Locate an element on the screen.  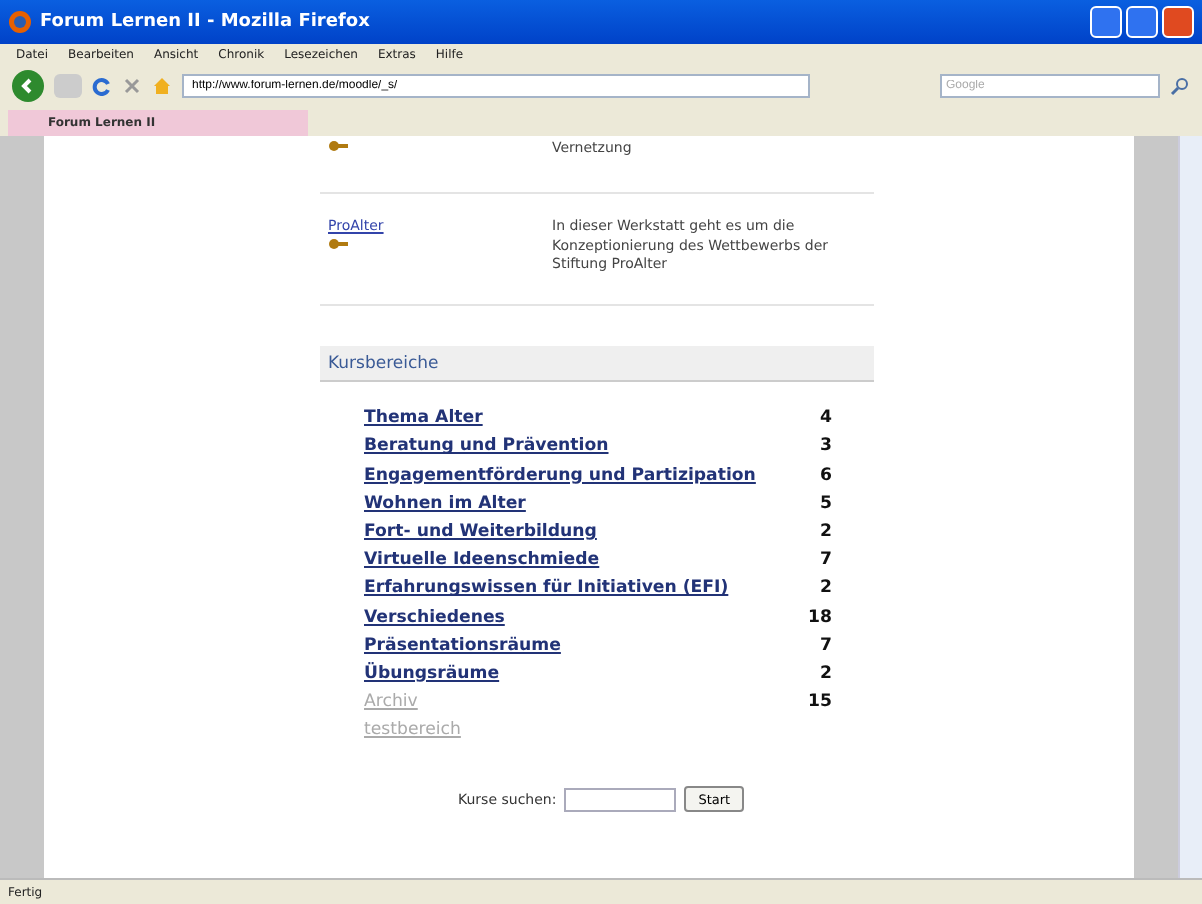
category-link: Erfahrungswissen für Initiativen (EFI) is located at coordinates (546, 588).